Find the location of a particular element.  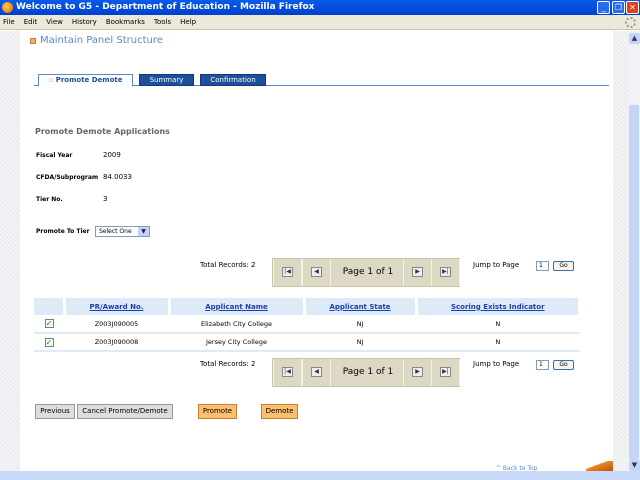

fiscal-year-label: Fiscal Year is located at coordinates (54, 155).